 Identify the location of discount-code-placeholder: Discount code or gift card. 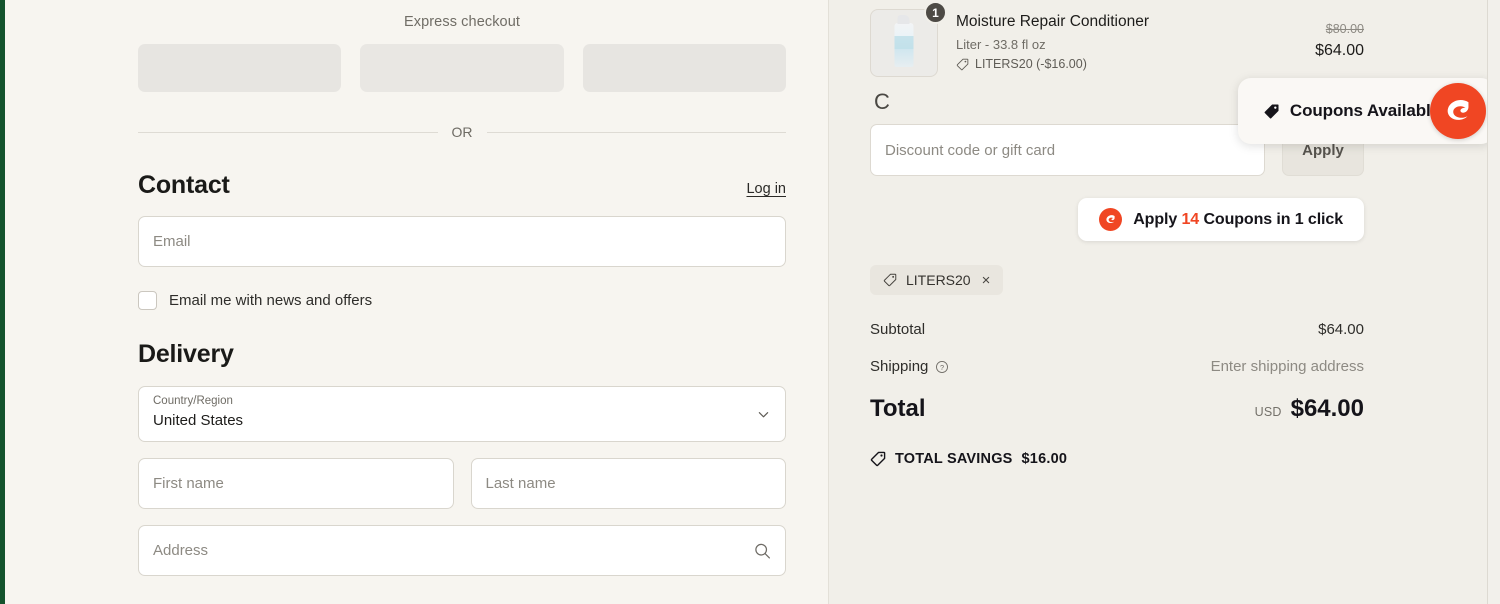
(970, 150).